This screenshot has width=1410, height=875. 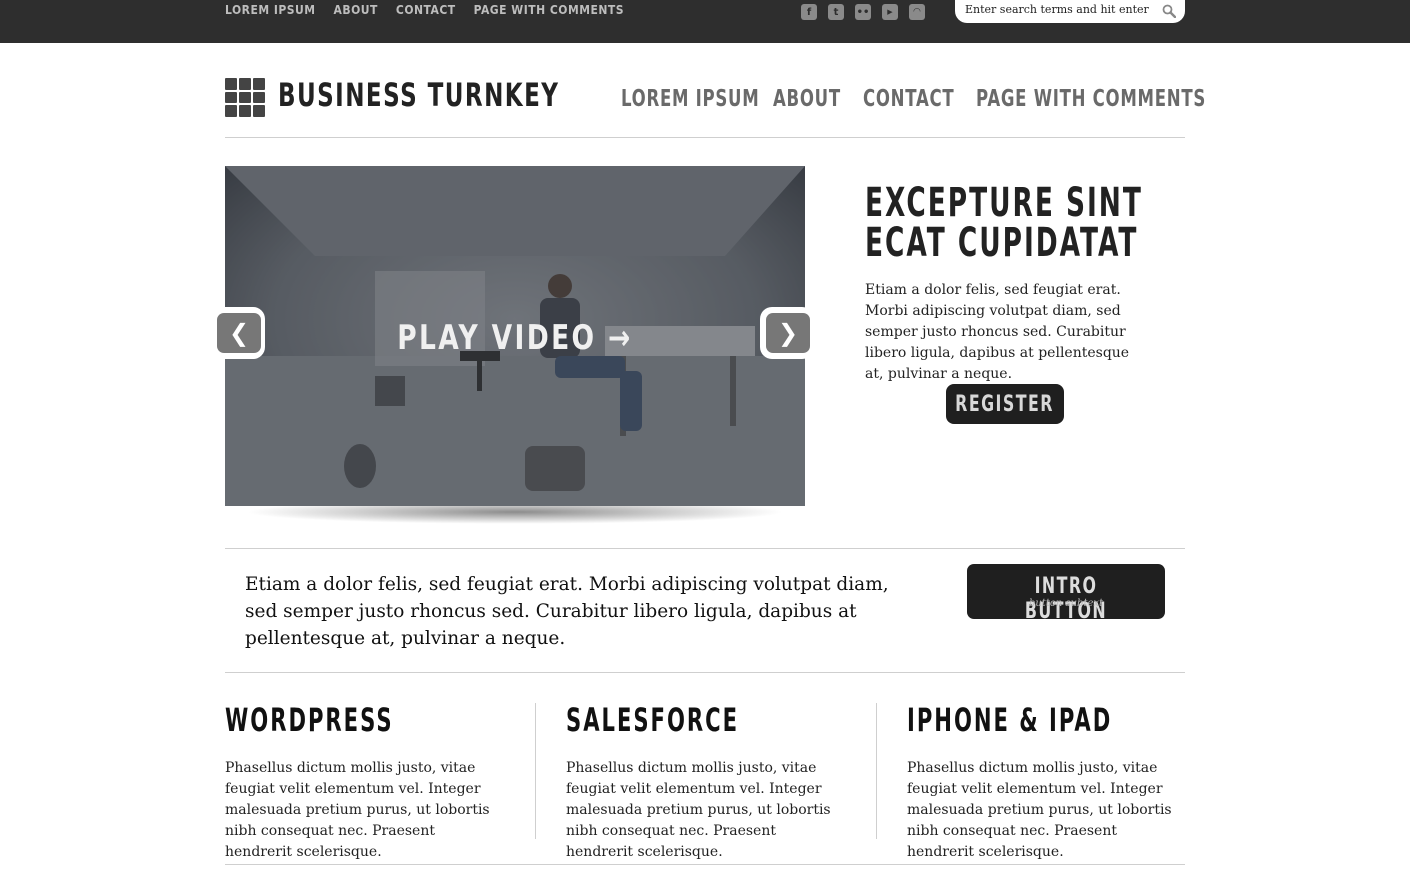 I want to click on site-logo-text: BUSINESS TURNKEY, so click(x=418, y=95).